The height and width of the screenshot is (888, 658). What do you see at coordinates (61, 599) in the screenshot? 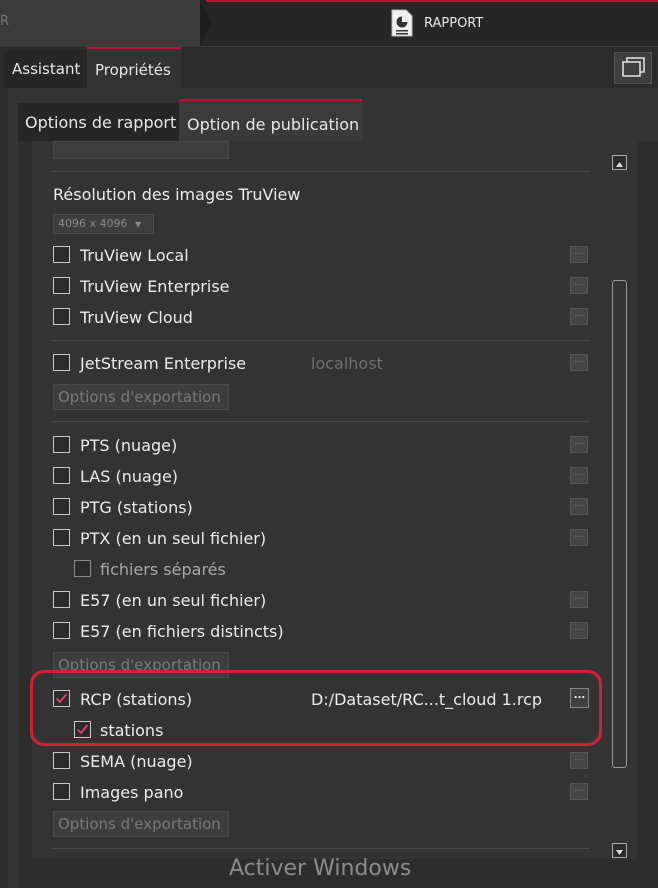
I see `e57-single-checkbox` at bounding box center [61, 599].